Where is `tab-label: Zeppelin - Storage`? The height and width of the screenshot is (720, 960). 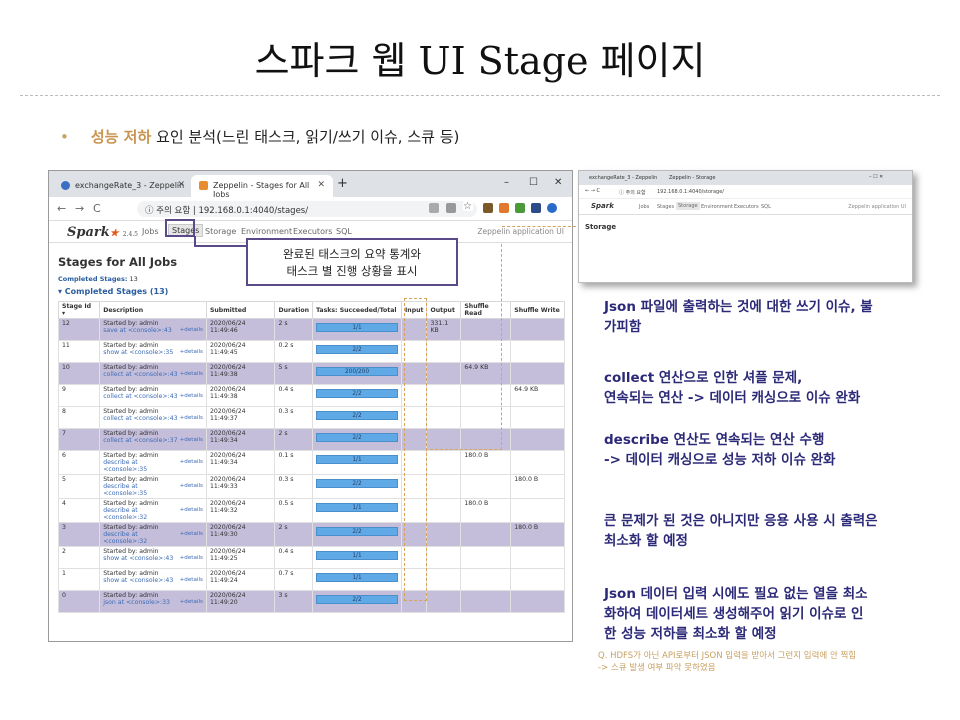 tab-label: Zeppelin - Storage is located at coordinates (692, 178).